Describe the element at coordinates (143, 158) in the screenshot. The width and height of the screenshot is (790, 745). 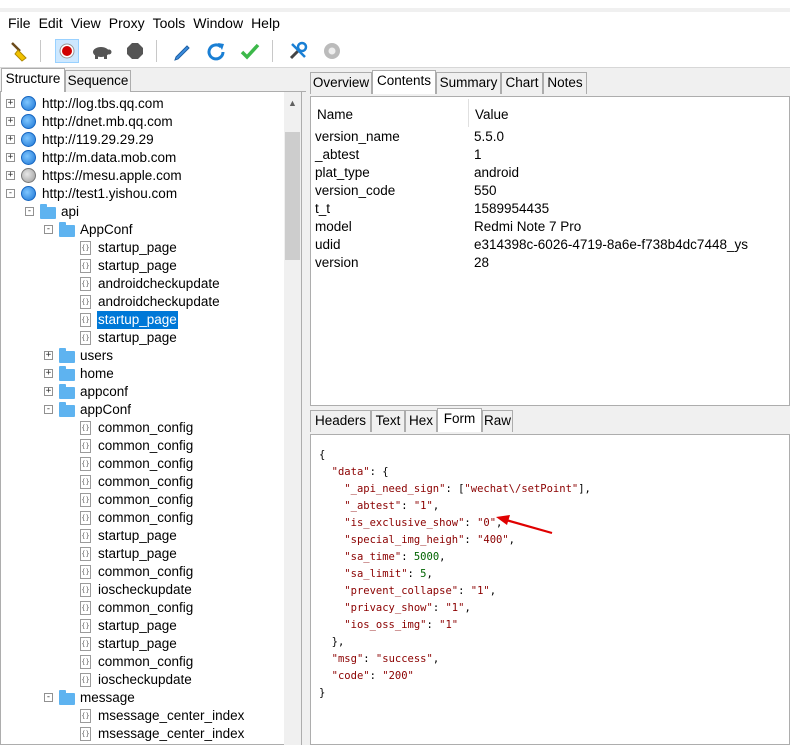
I see `tree-host-item: + http://m.data.mob.com` at that location.